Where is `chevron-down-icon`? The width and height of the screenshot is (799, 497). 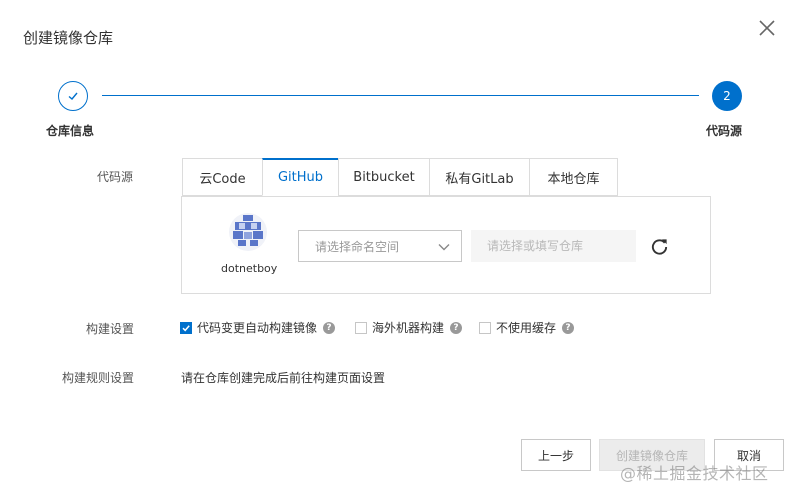
chevron-down-icon is located at coordinates (444, 247).